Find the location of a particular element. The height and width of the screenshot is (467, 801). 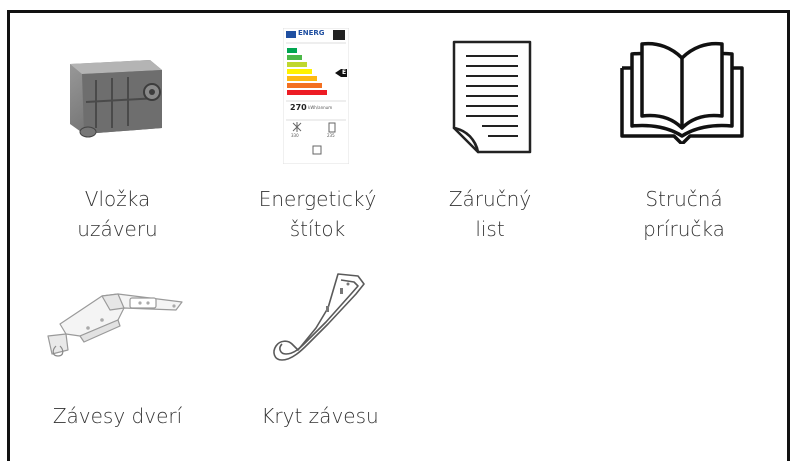

door-hinge-icon is located at coordinates (115, 324).